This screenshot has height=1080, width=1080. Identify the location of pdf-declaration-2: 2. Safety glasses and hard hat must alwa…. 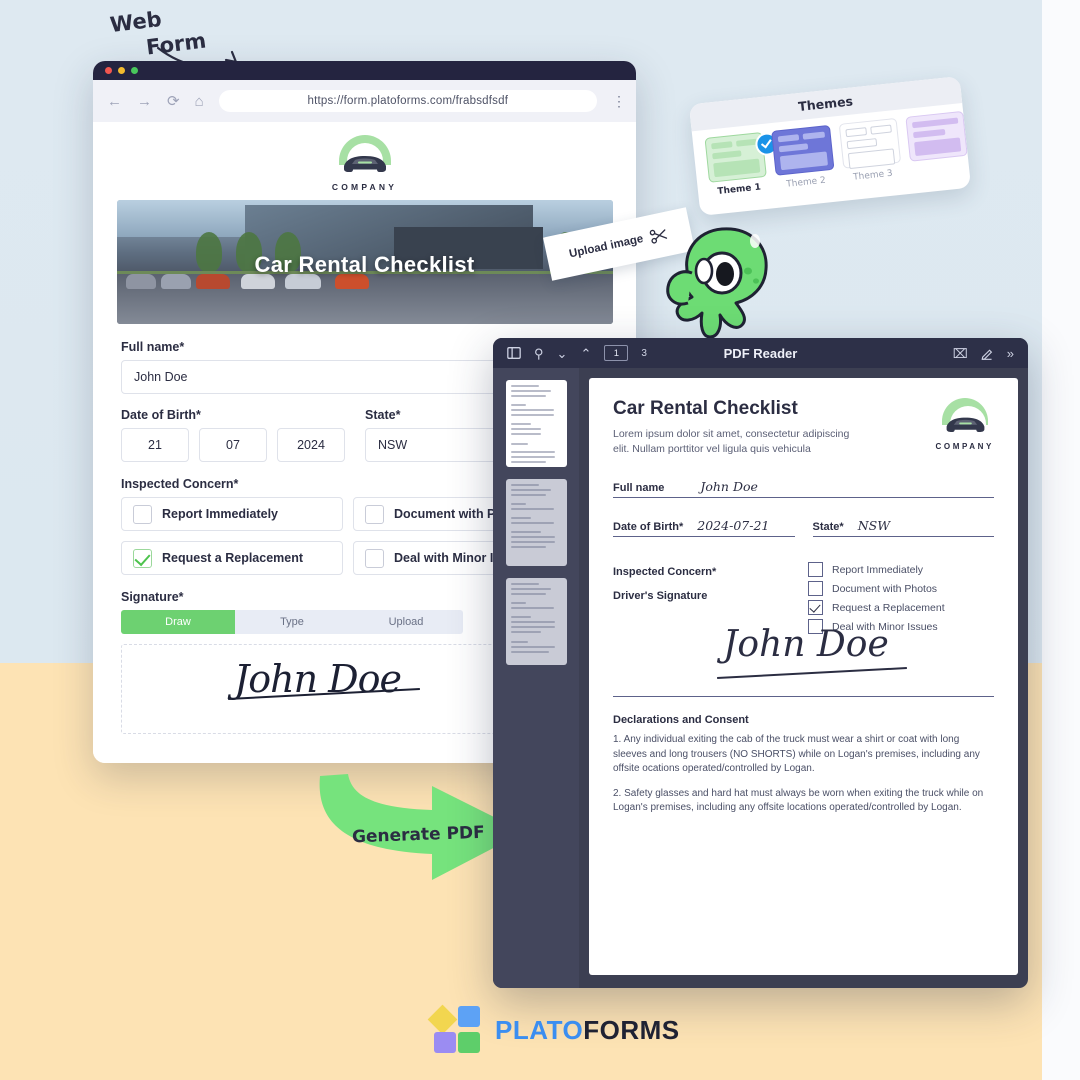
(798, 800).